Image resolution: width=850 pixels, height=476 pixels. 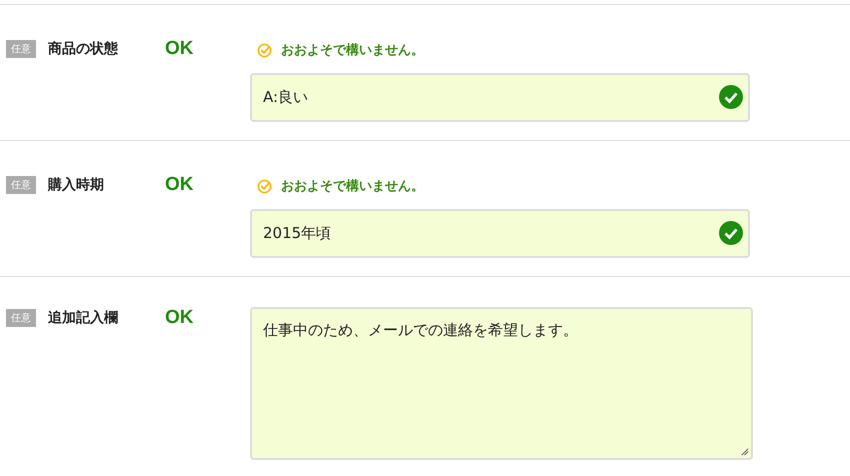 I want to click on field-label: 商品の状態, so click(x=83, y=49).